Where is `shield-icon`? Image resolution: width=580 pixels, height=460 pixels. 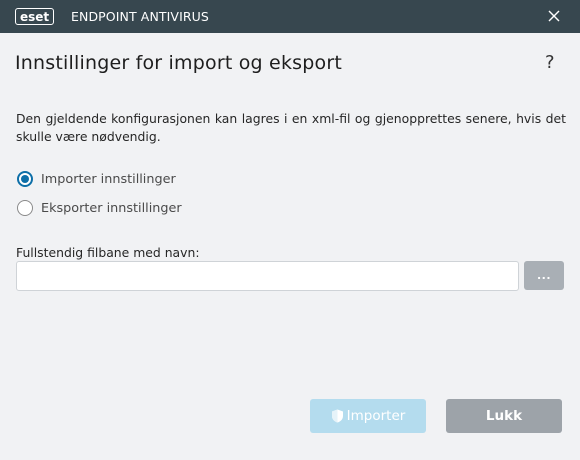 shield-icon is located at coordinates (337, 416).